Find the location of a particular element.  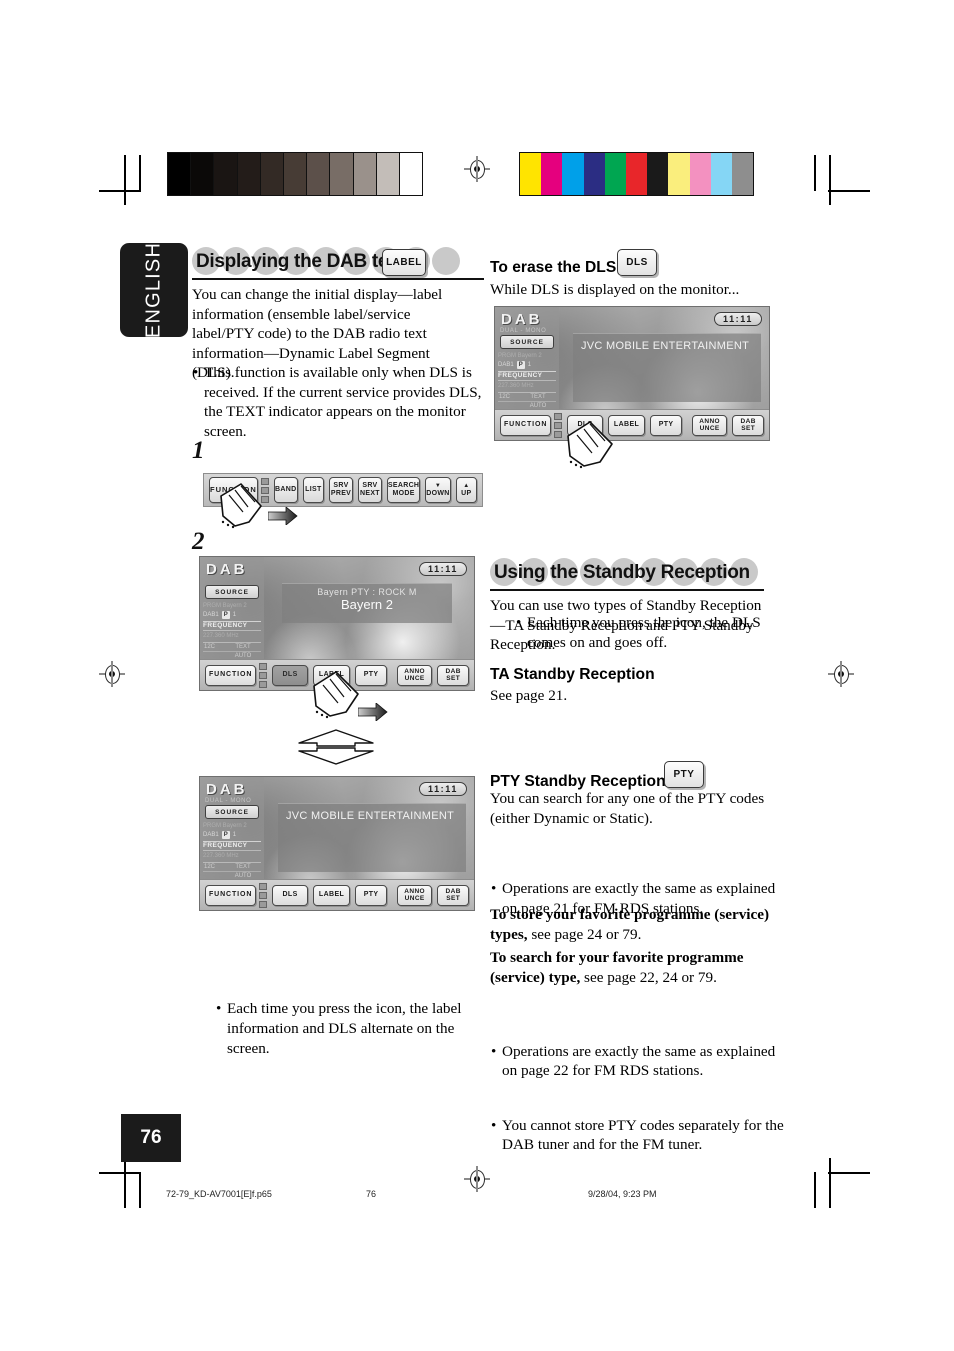

toolbar-function-button: FUNCTION is located at coordinates (233, 490).